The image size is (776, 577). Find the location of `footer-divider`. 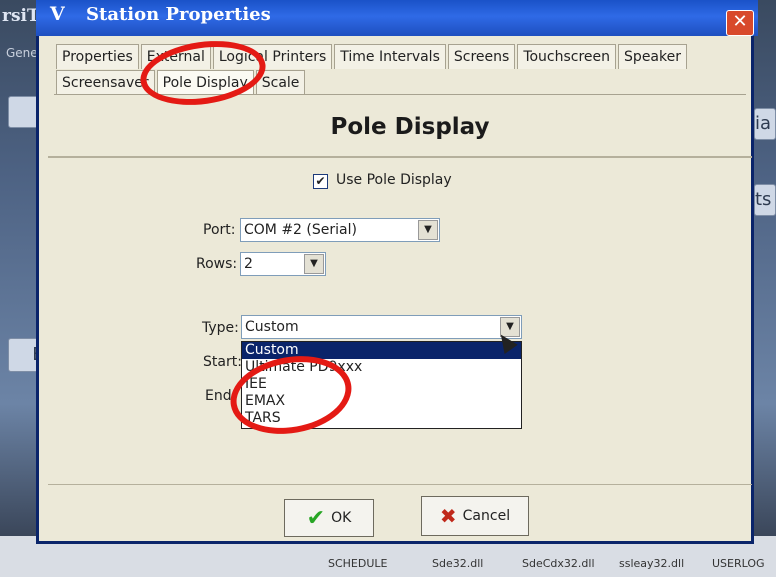

footer-divider is located at coordinates (400, 484).